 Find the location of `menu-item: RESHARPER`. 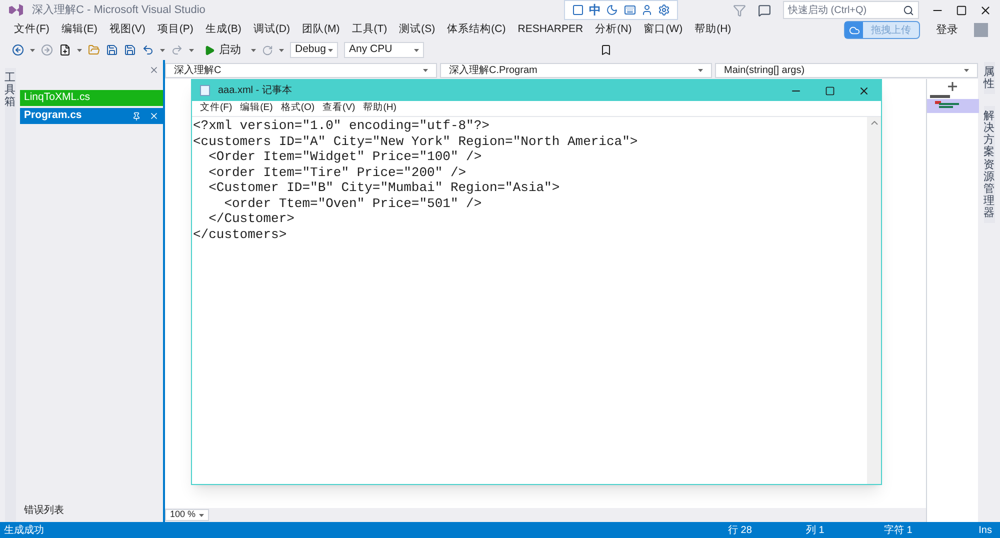

menu-item: RESHARPER is located at coordinates (551, 30).